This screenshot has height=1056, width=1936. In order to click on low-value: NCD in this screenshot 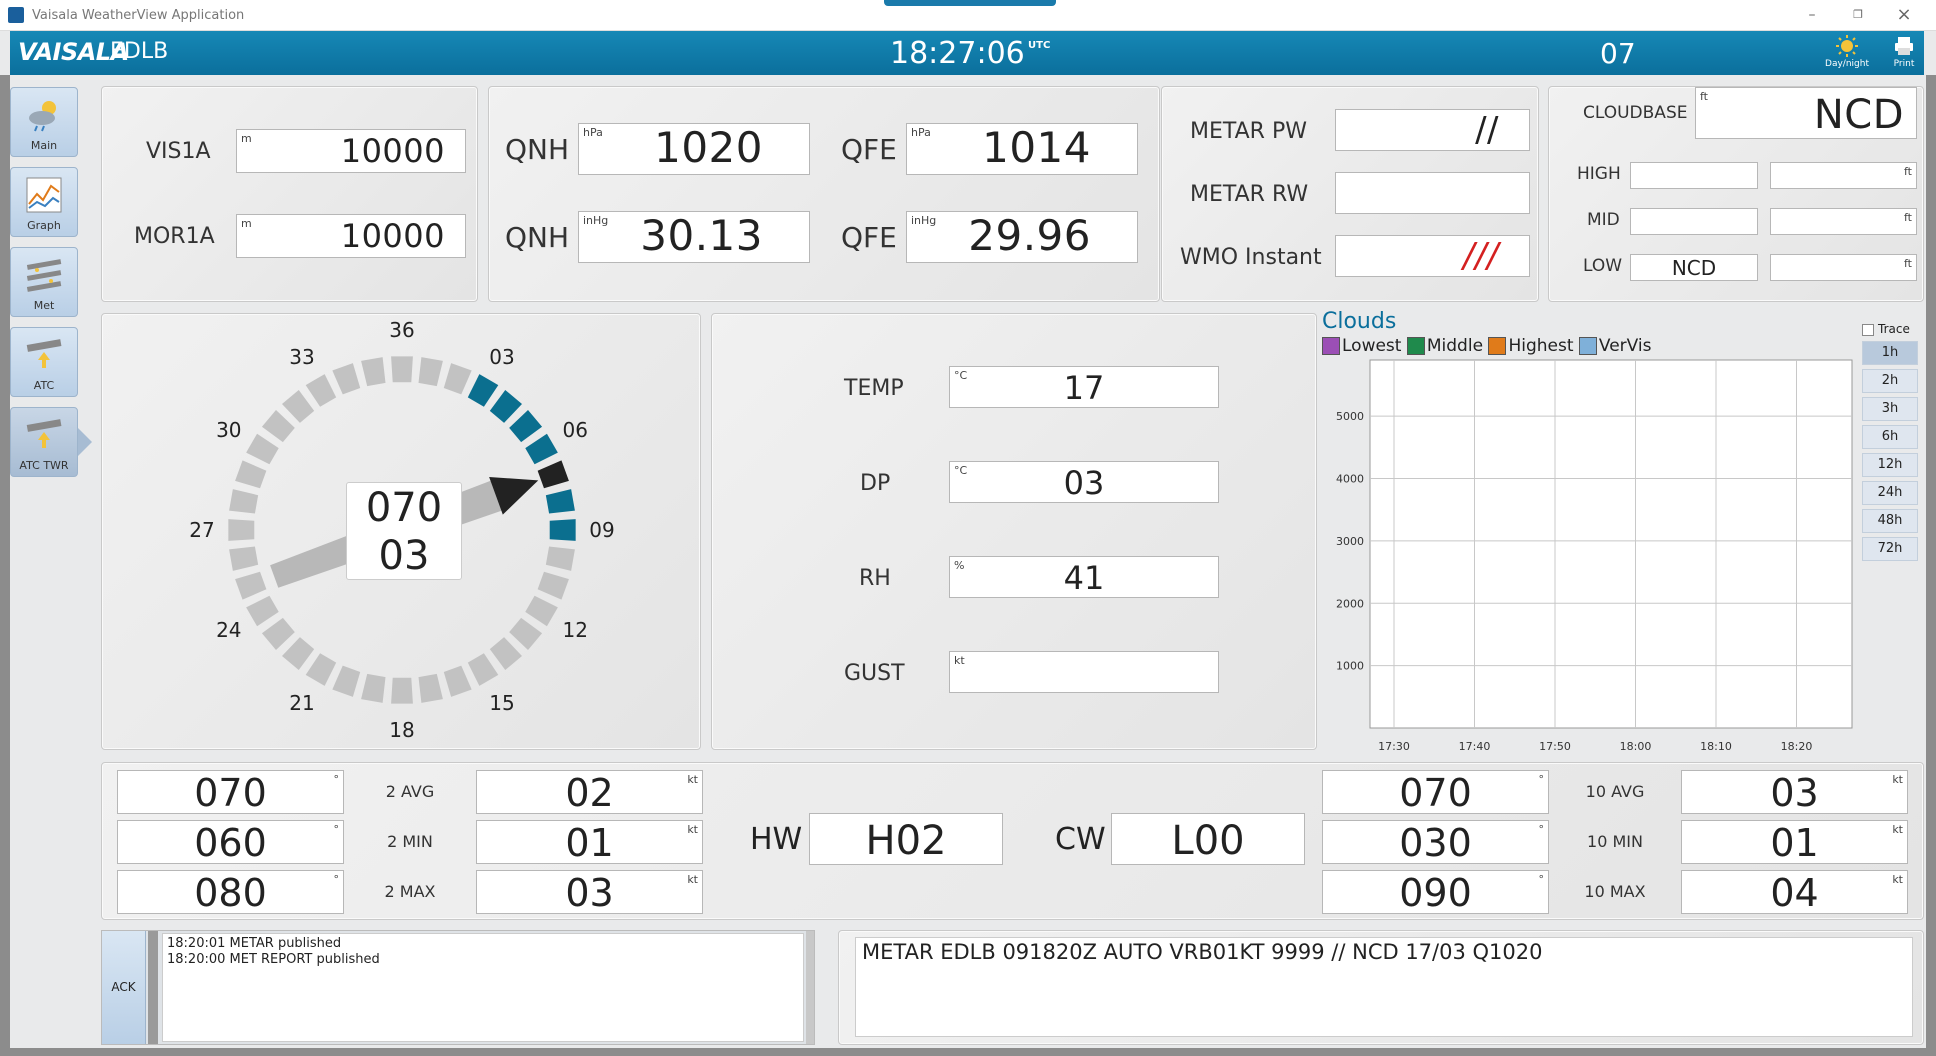, I will do `click(1694, 268)`.